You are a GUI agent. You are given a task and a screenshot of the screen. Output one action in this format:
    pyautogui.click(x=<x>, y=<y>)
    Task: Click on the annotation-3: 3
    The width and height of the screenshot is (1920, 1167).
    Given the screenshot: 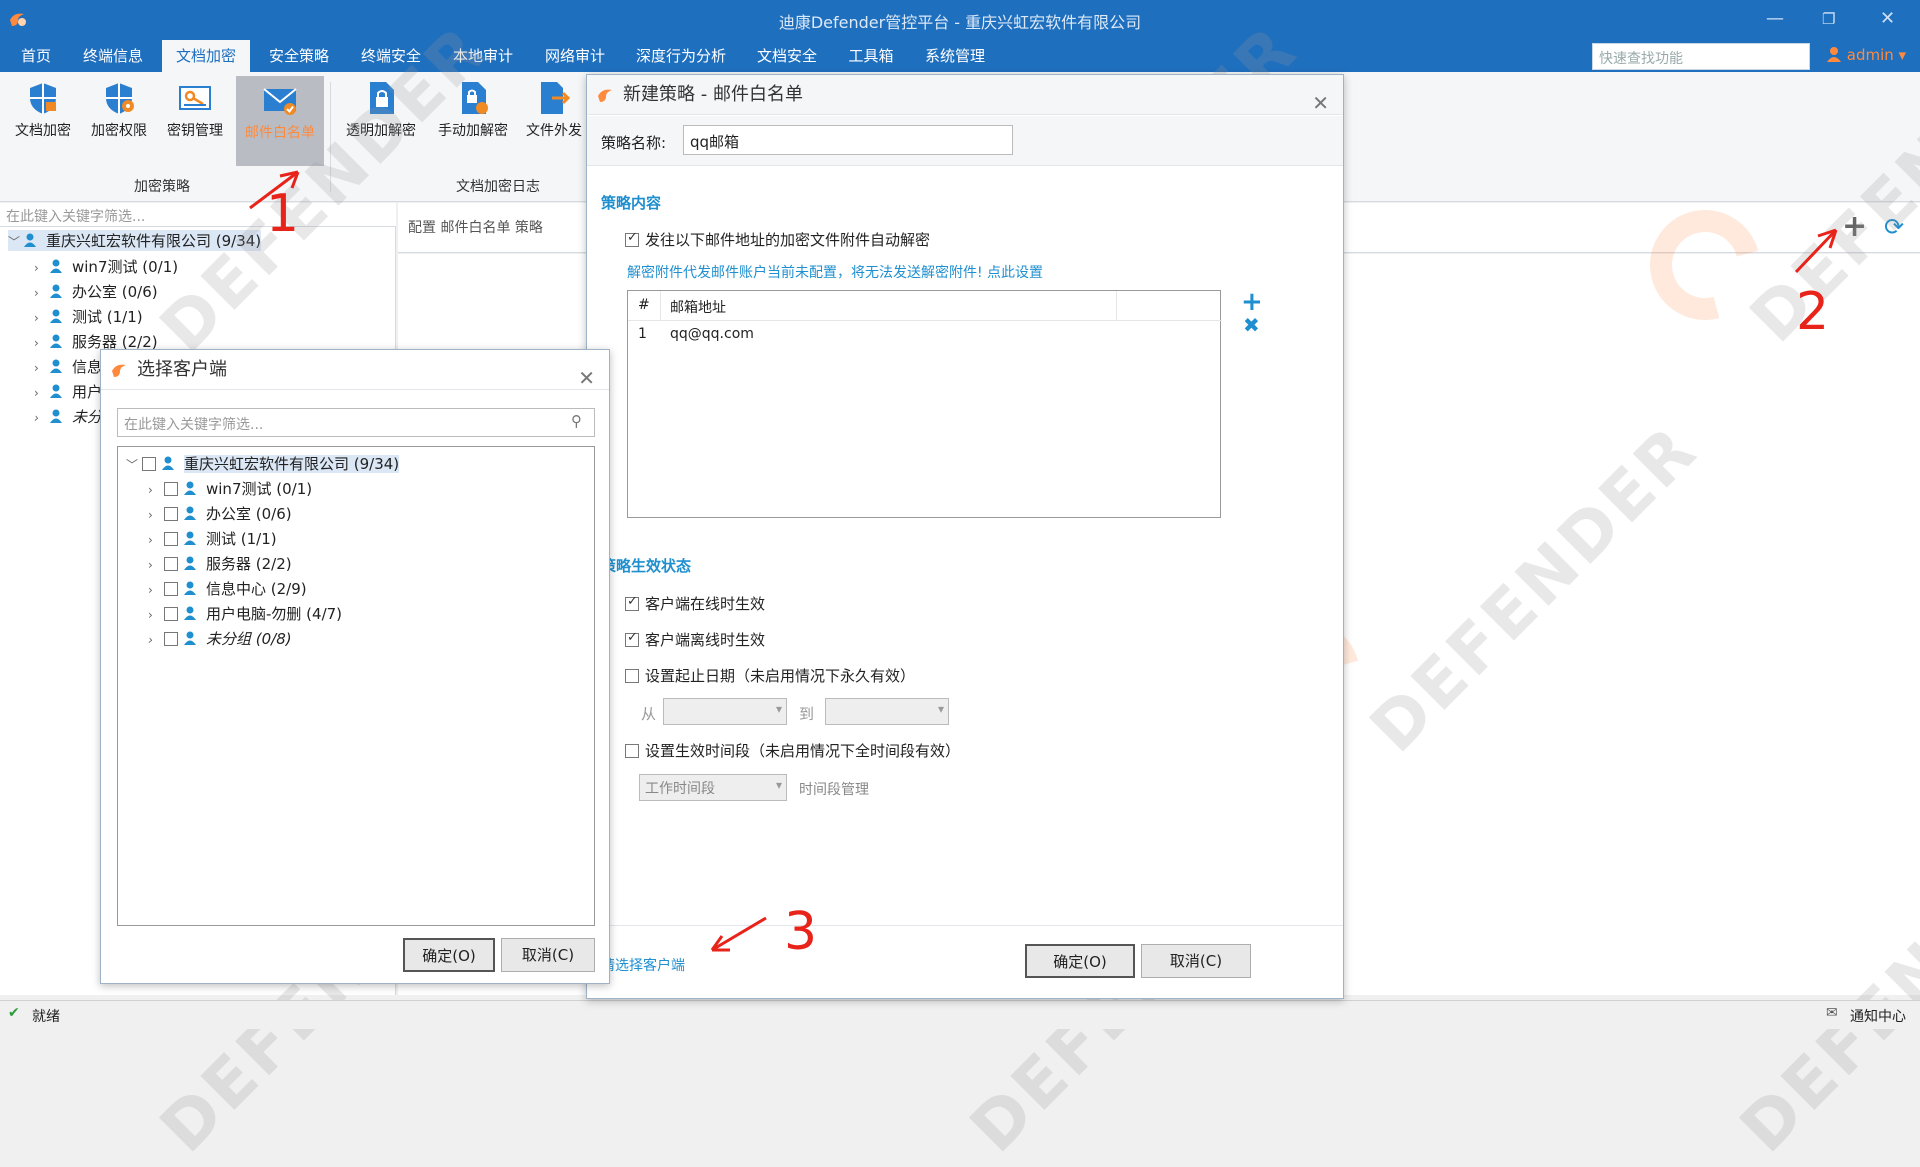 What is the action you would take?
    pyautogui.click(x=801, y=932)
    